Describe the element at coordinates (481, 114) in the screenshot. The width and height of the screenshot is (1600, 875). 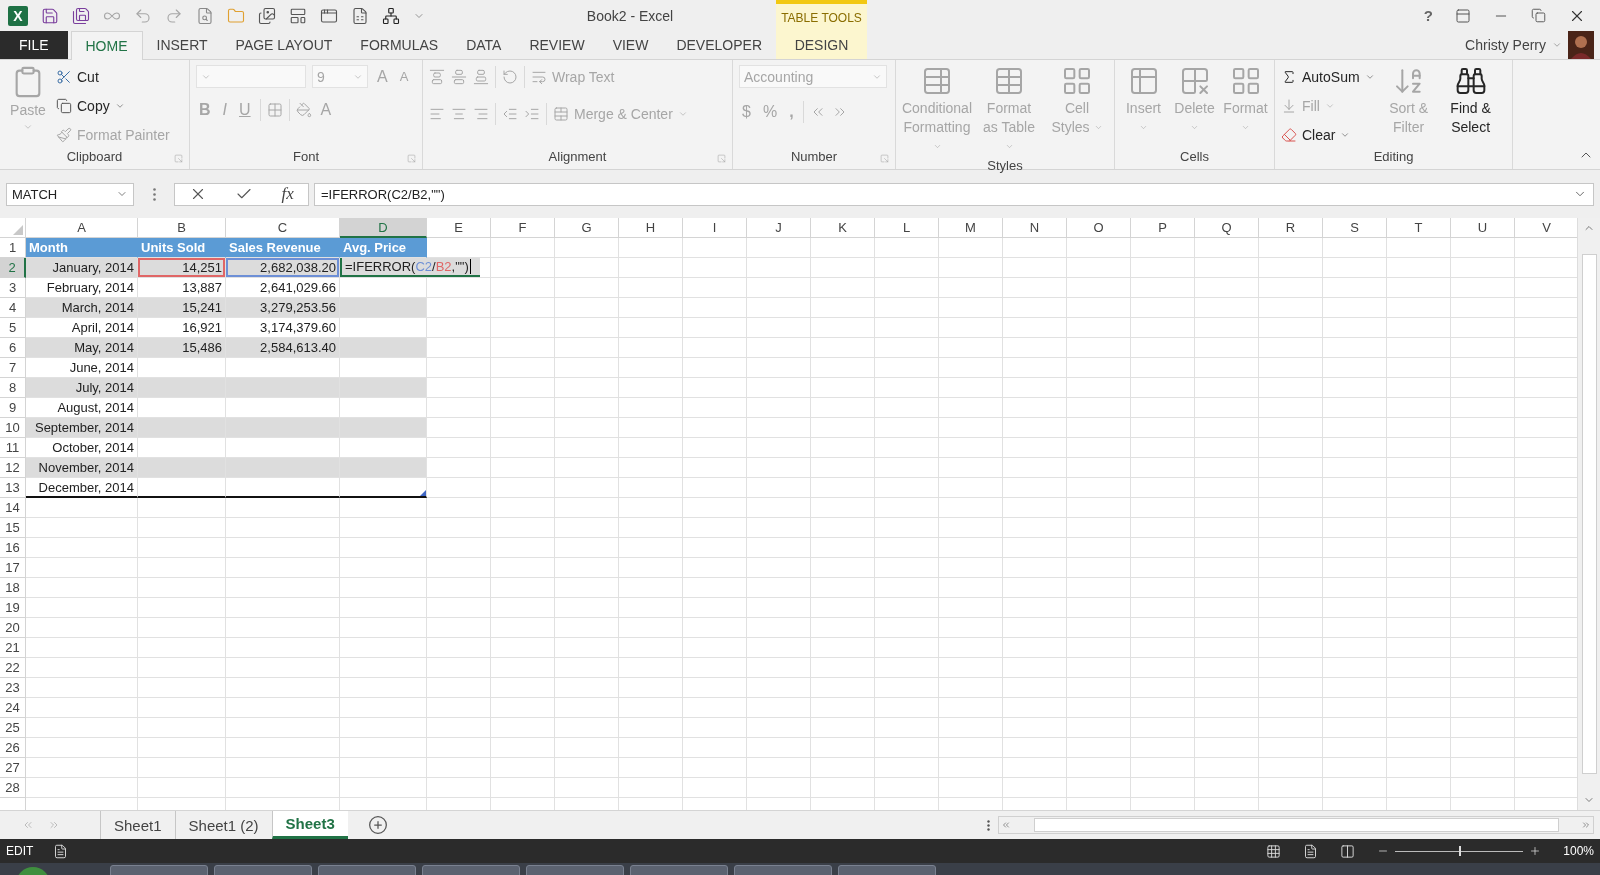
I see `align-right-icon` at that location.